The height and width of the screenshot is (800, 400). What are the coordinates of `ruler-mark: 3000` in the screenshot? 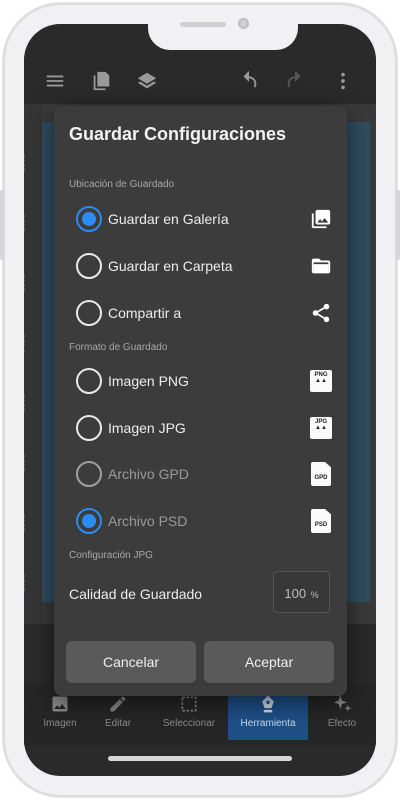 It's located at (25, 523).